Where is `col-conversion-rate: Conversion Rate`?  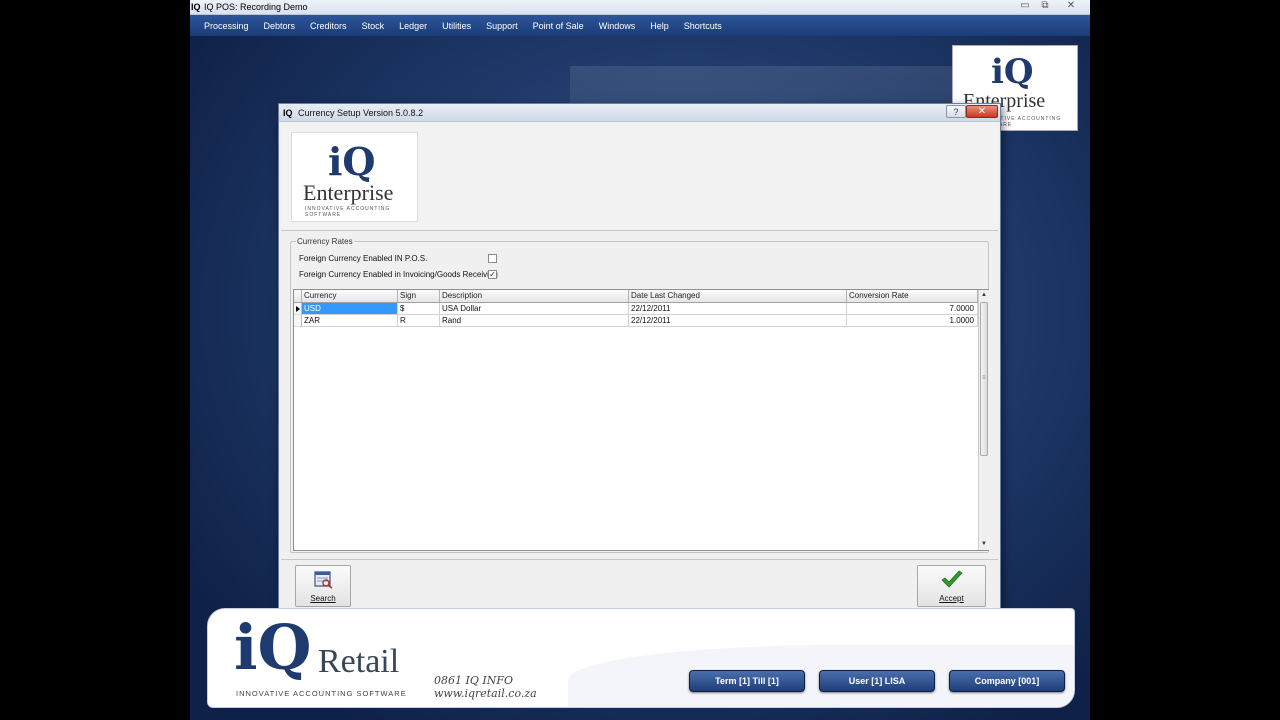
col-conversion-rate: Conversion Rate is located at coordinates (912, 296).